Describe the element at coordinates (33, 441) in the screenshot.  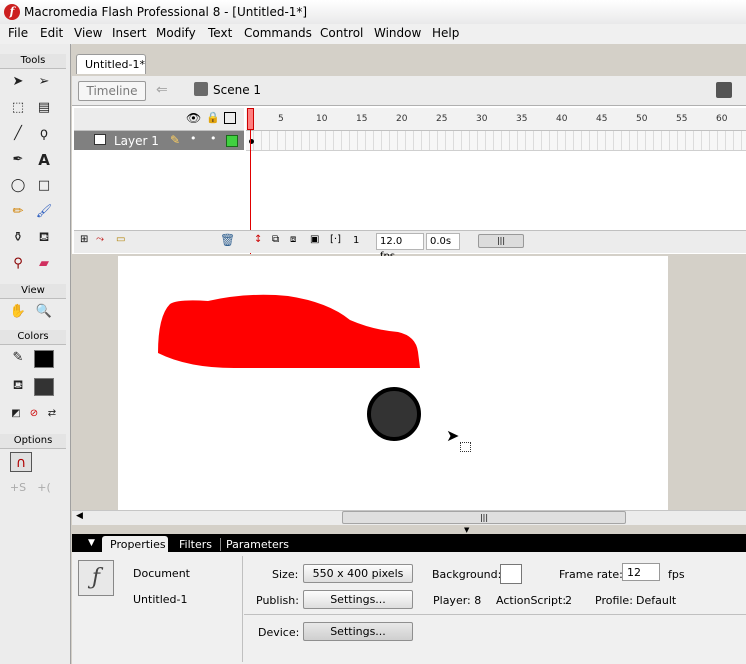
I see `options-header: Options` at that location.